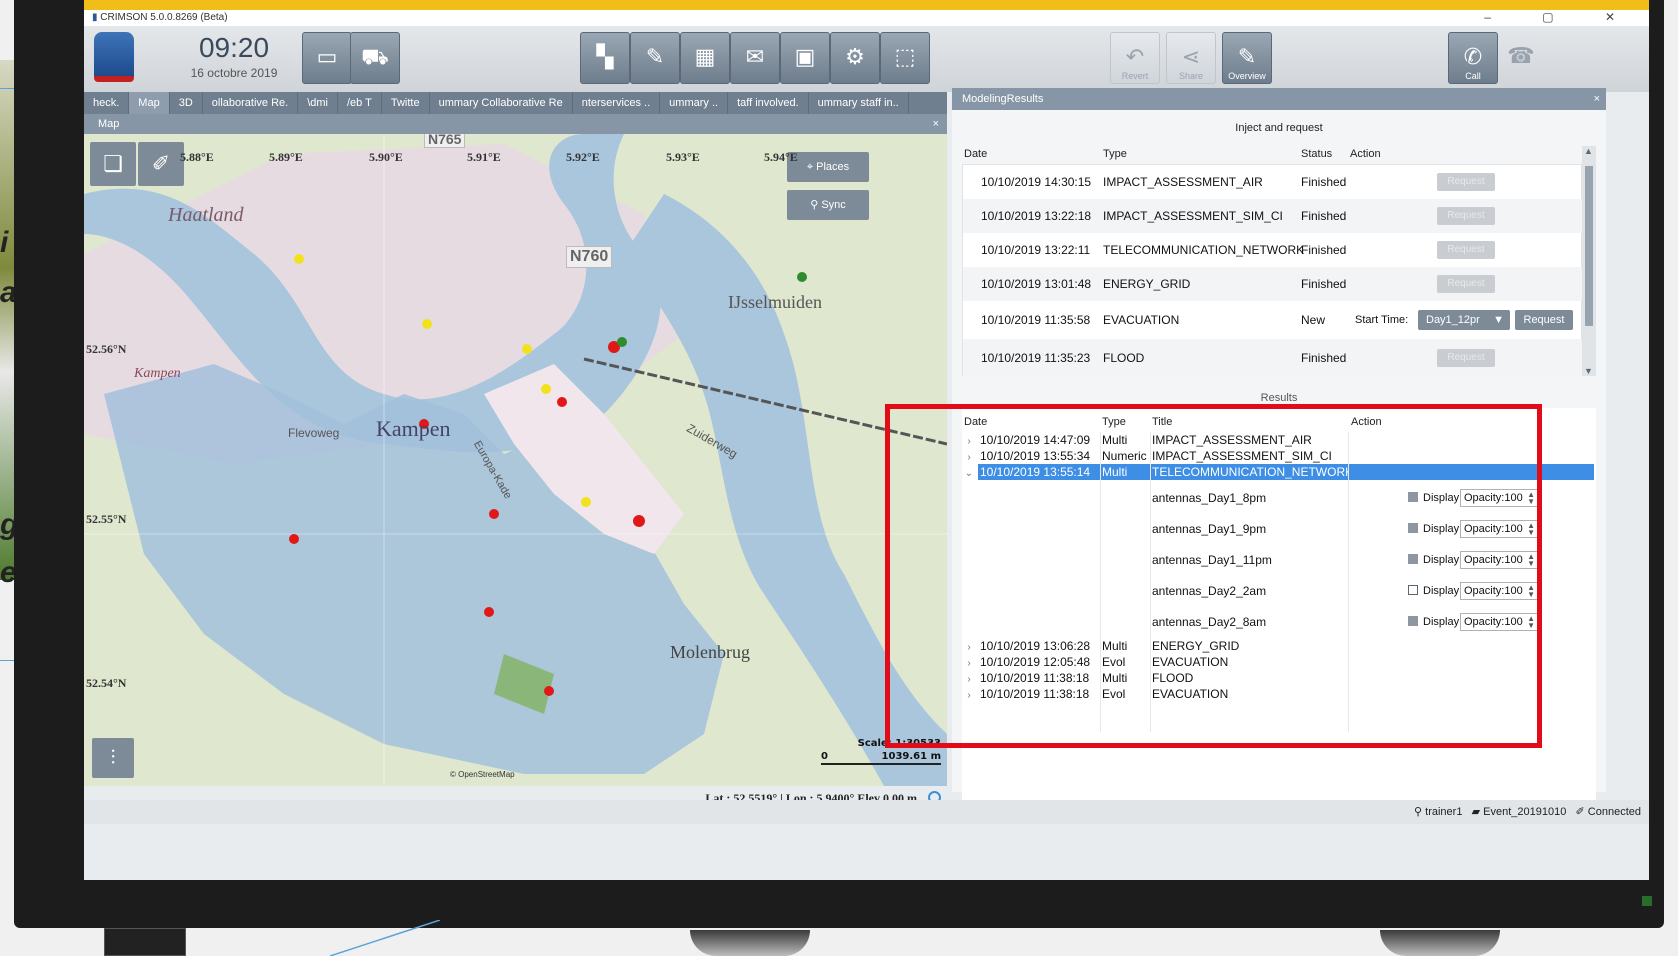 The image size is (1678, 956). I want to click on results-section-title: Results, so click(1279, 398).